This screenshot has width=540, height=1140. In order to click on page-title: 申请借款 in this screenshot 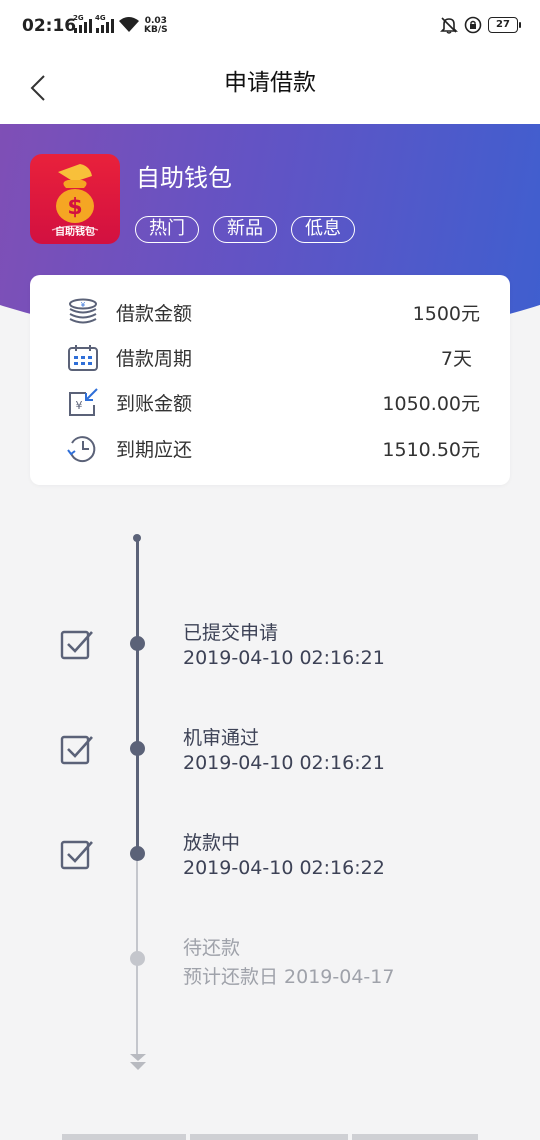, I will do `click(270, 83)`.